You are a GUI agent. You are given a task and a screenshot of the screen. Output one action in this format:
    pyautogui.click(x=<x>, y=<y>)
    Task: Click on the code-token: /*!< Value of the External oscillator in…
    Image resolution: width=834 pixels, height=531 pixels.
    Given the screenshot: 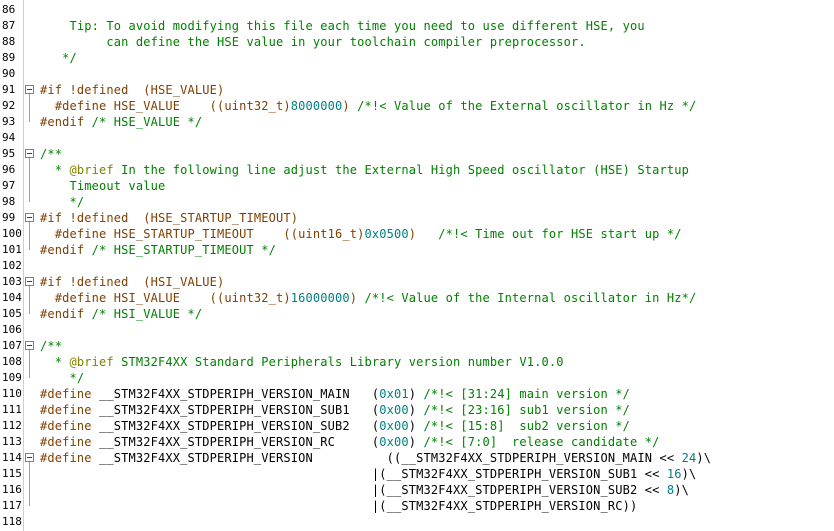 What is the action you would take?
    pyautogui.click(x=527, y=106)
    